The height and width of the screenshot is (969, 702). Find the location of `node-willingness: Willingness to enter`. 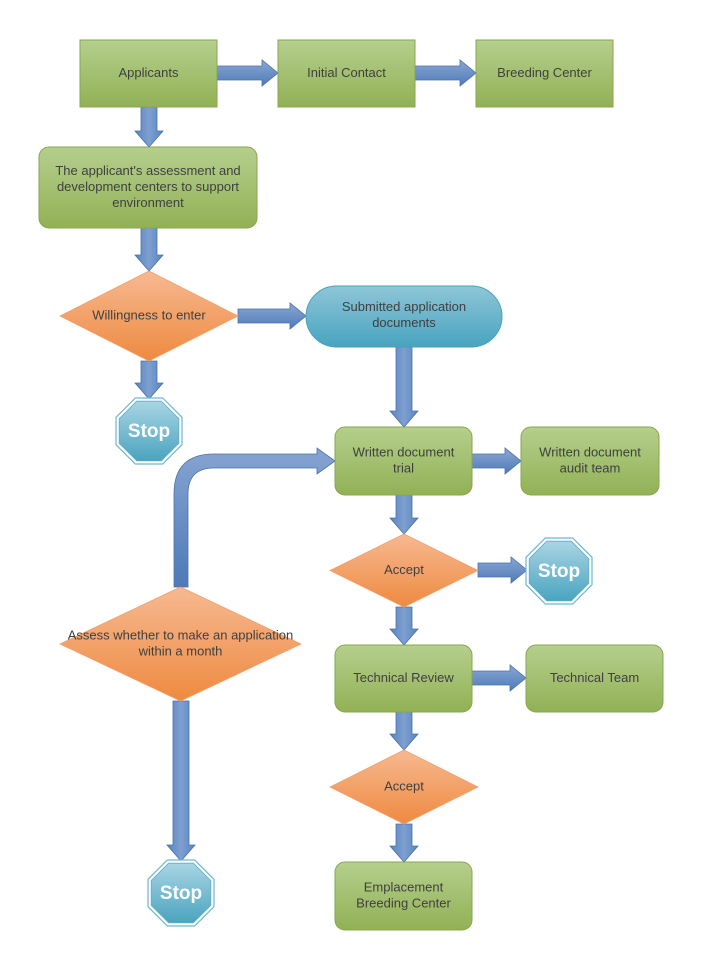

node-willingness: Willingness to enter is located at coordinates (149, 316).